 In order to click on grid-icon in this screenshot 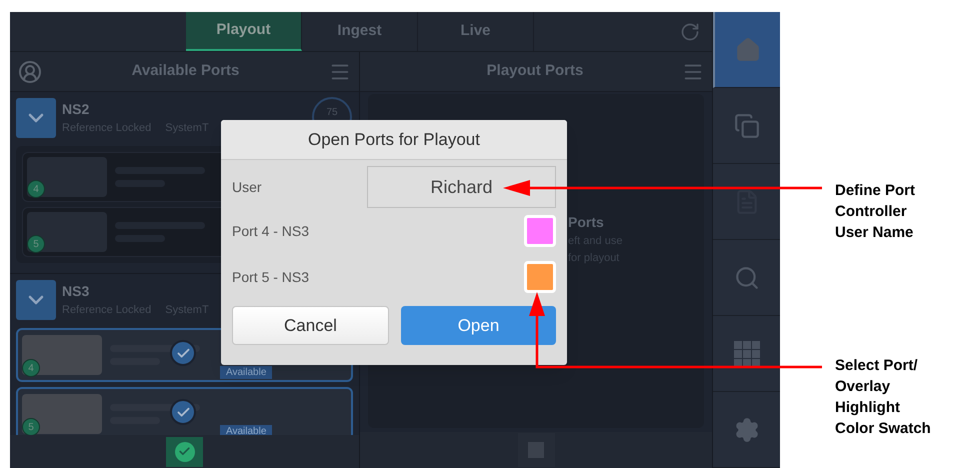, I will do `click(747, 353)`.